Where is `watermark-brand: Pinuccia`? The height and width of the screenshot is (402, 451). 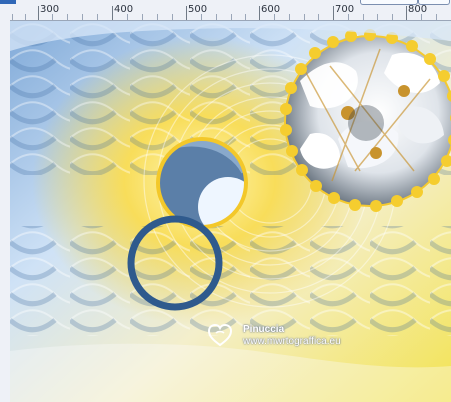
watermark-brand: Pinuccia is located at coordinates (264, 329).